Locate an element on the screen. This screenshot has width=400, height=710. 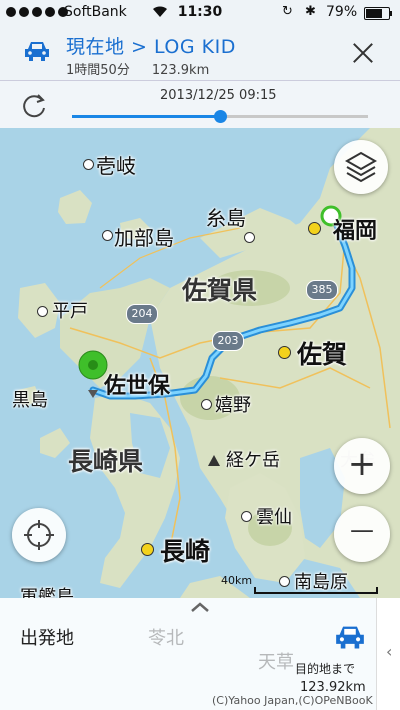
layers-icon is located at coordinates (361, 167).